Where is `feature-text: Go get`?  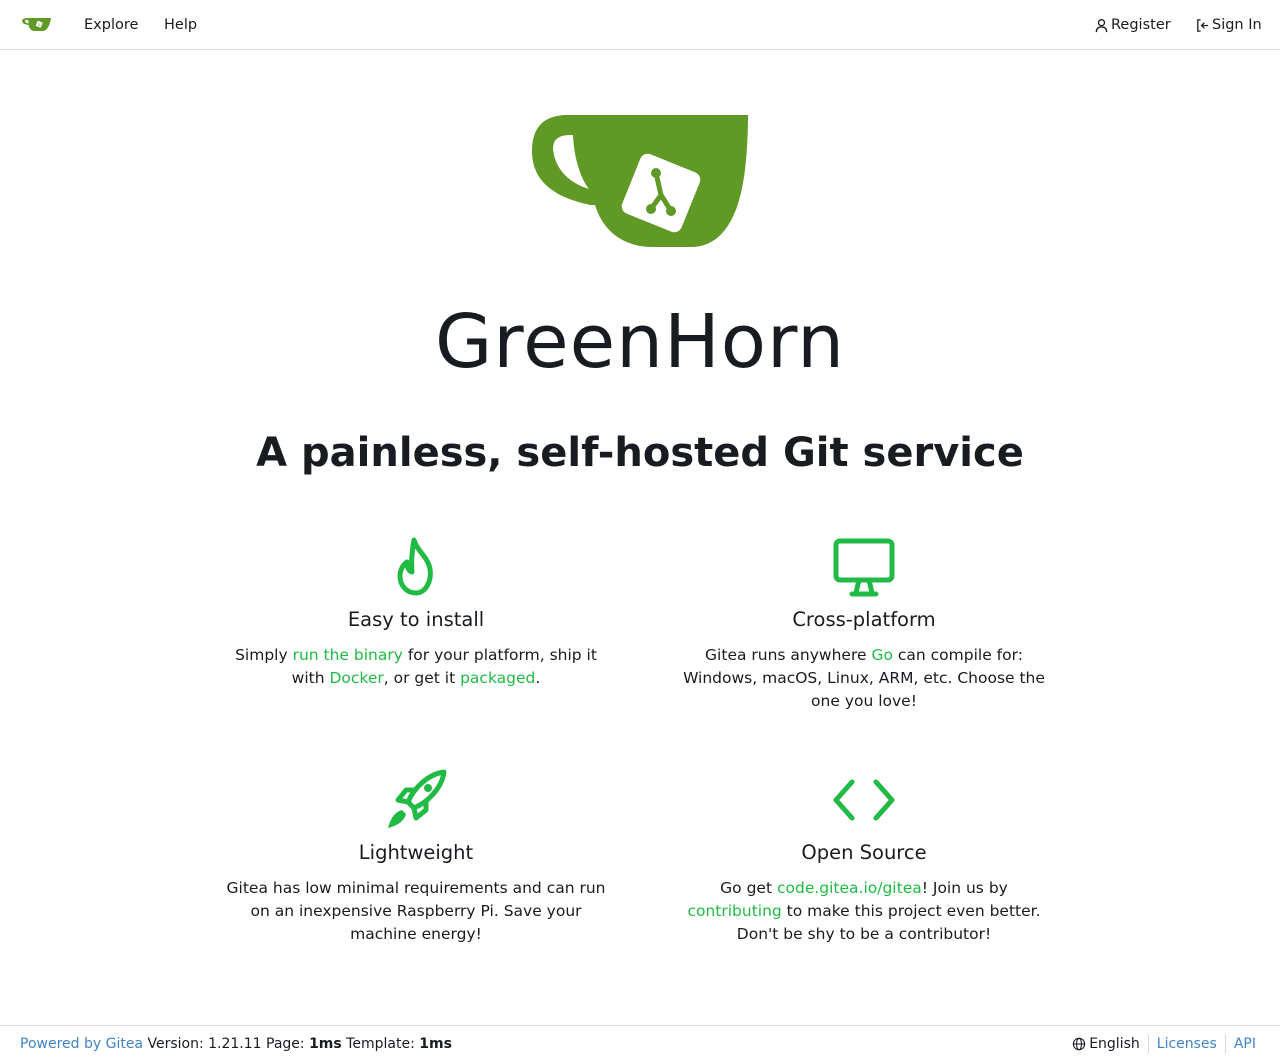
feature-text: Go get is located at coordinates (748, 888).